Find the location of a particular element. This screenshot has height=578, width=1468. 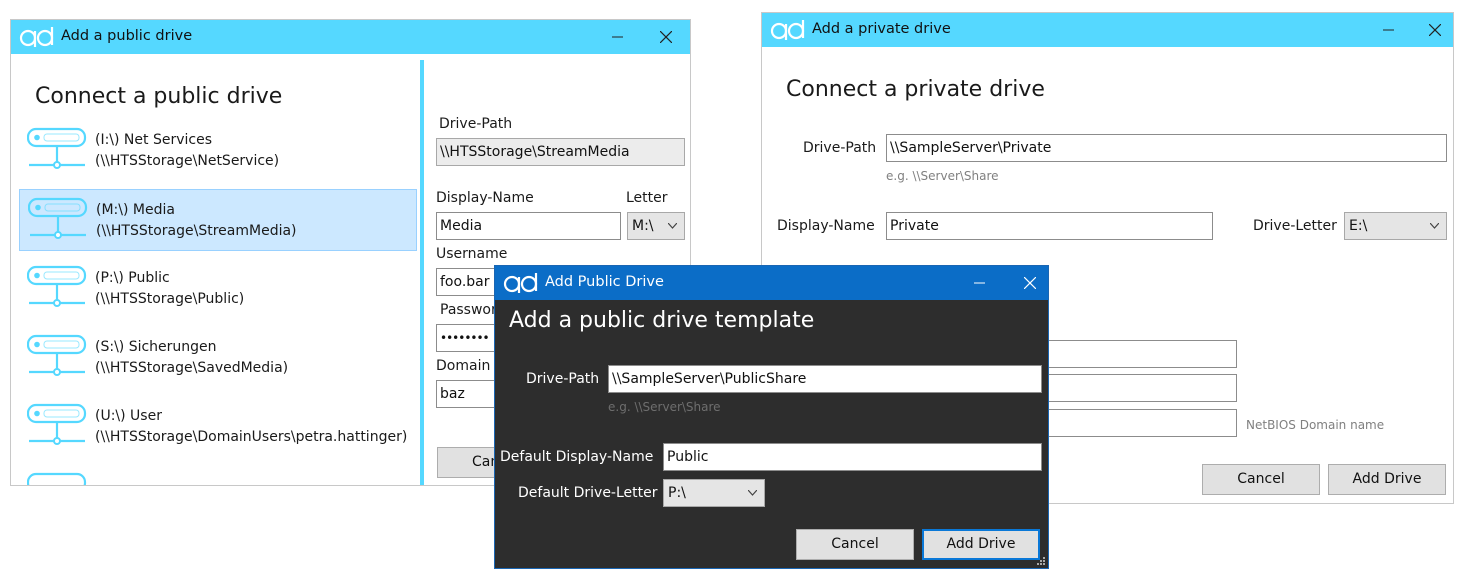

drive-letter-select: P:\ is located at coordinates (714, 493).